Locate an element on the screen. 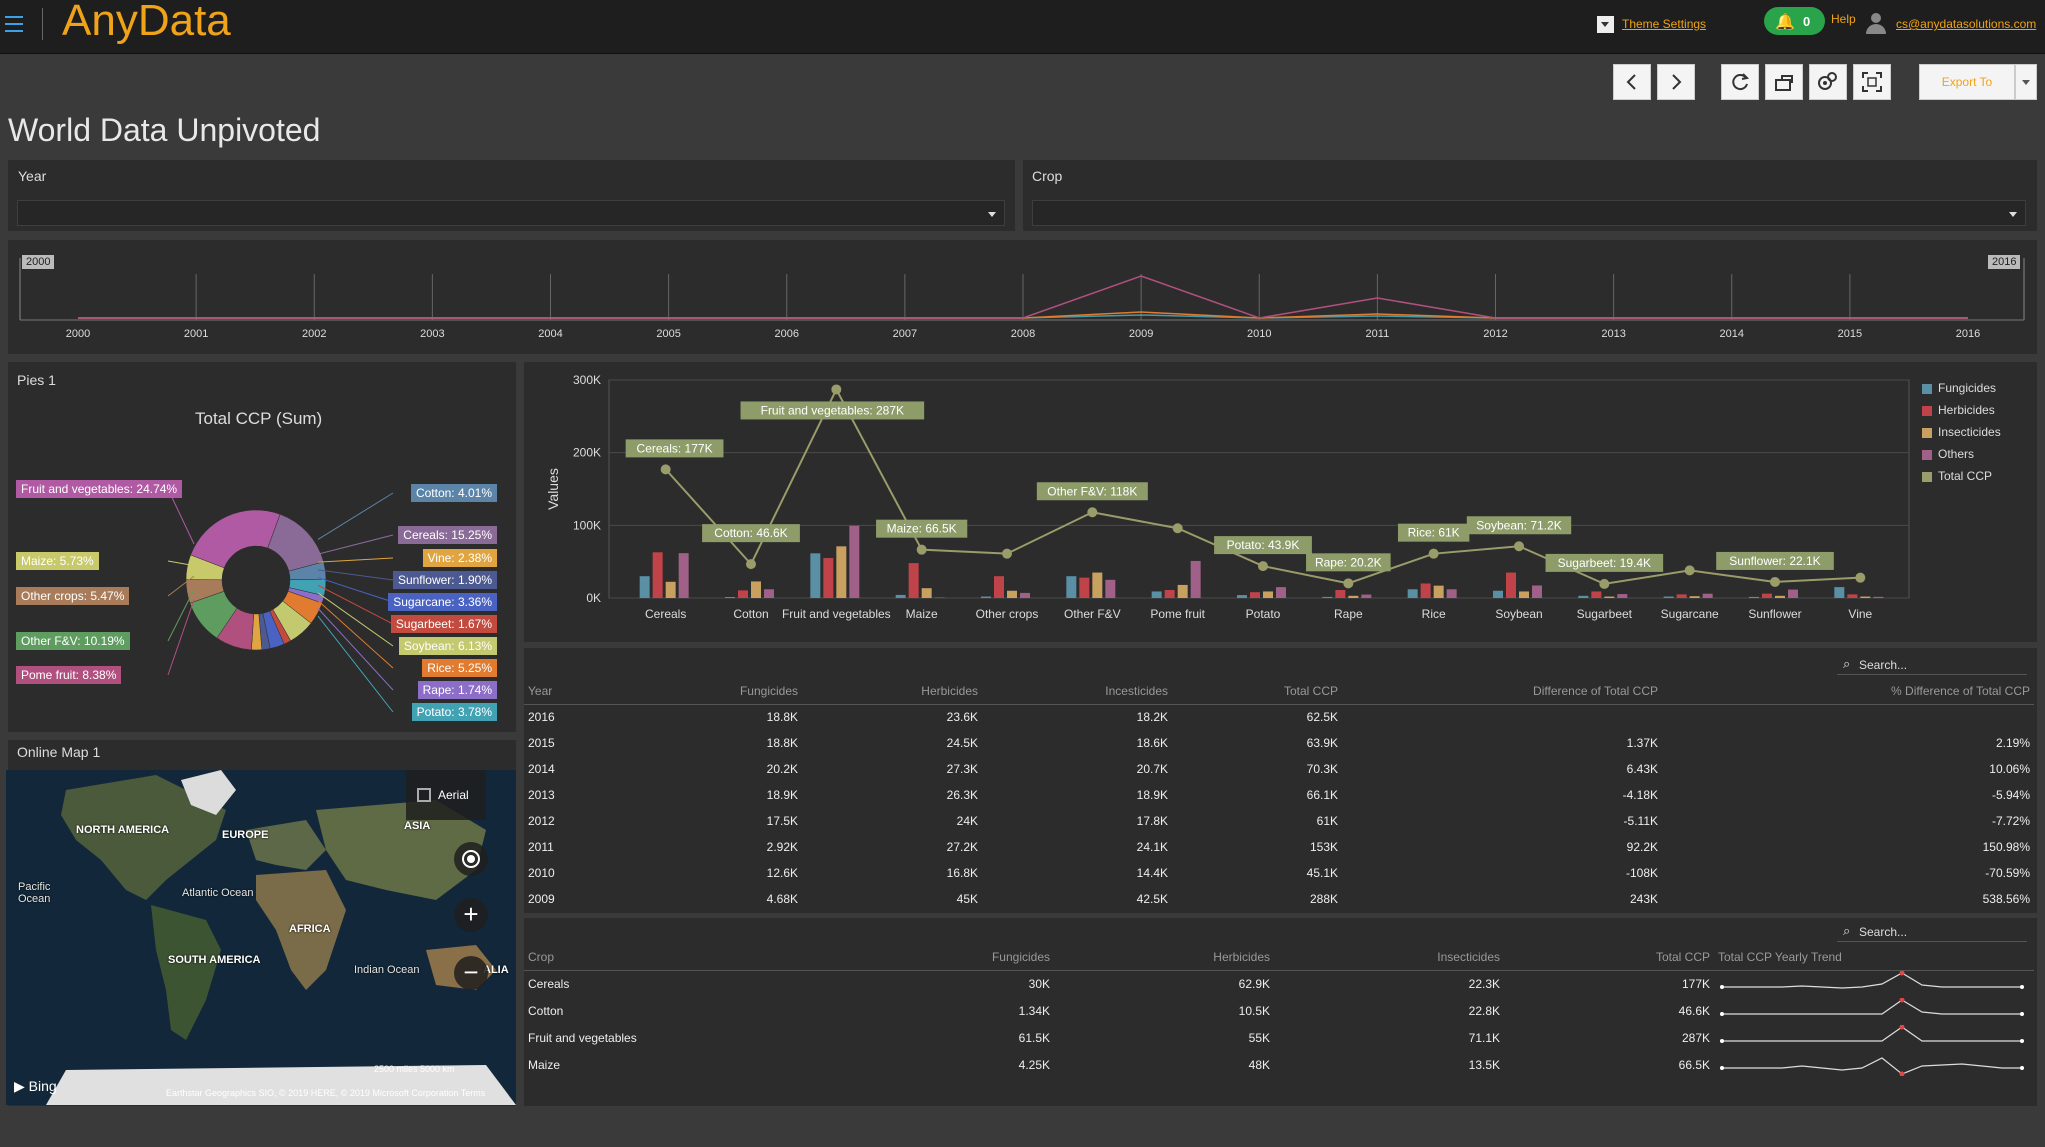 The width and height of the screenshot is (2045, 1147). table-row: 2009 4.68K 45K 42.5K 288K 243K 538.56% is located at coordinates (1279, 899).